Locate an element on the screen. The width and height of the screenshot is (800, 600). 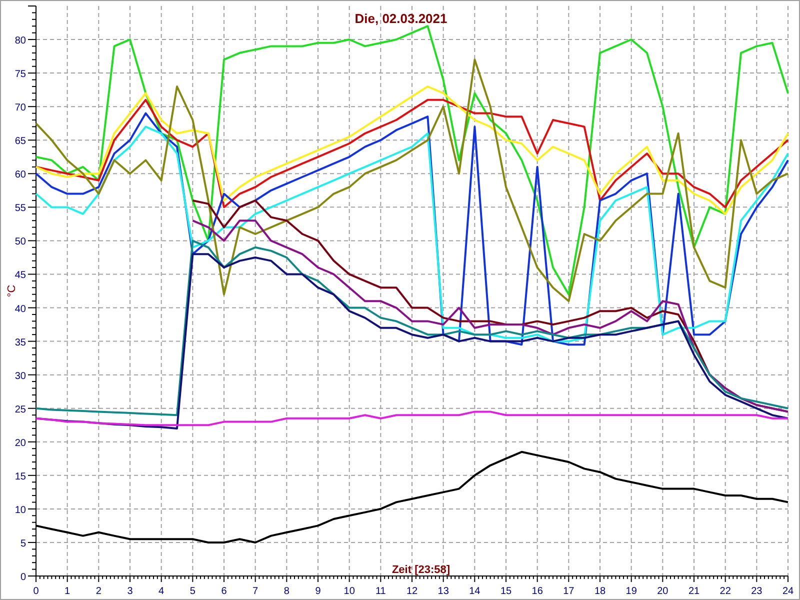
x-tick-label: 10 is located at coordinates (349, 591).